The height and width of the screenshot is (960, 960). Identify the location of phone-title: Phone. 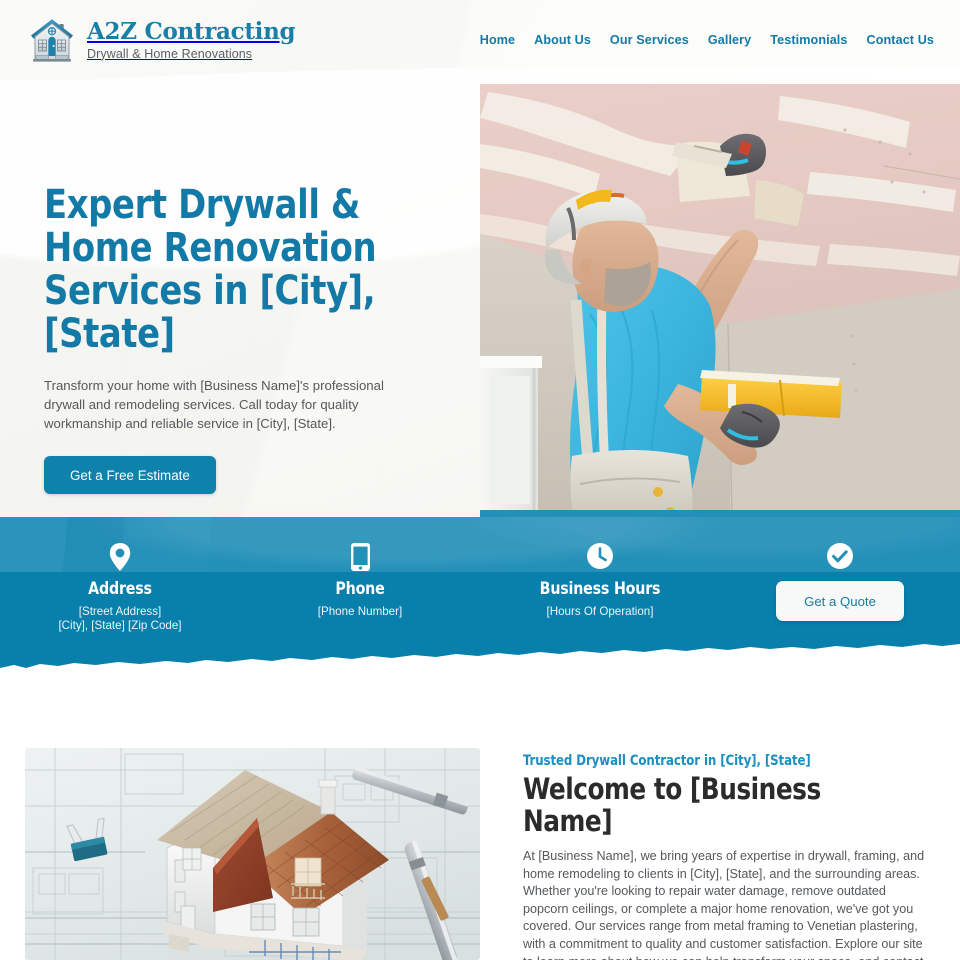
(360, 589).